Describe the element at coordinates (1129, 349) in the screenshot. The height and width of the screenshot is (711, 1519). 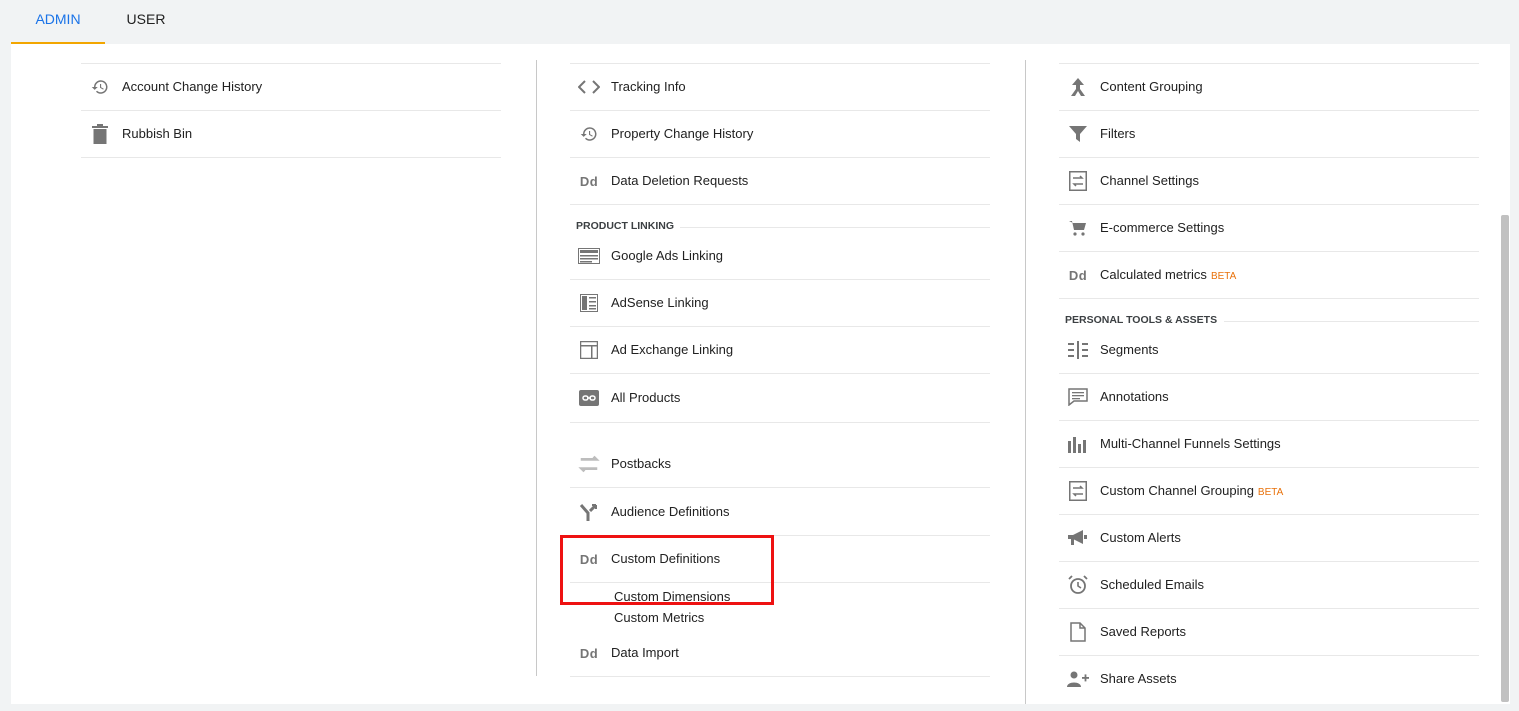
I see `item-label: Segments` at that location.